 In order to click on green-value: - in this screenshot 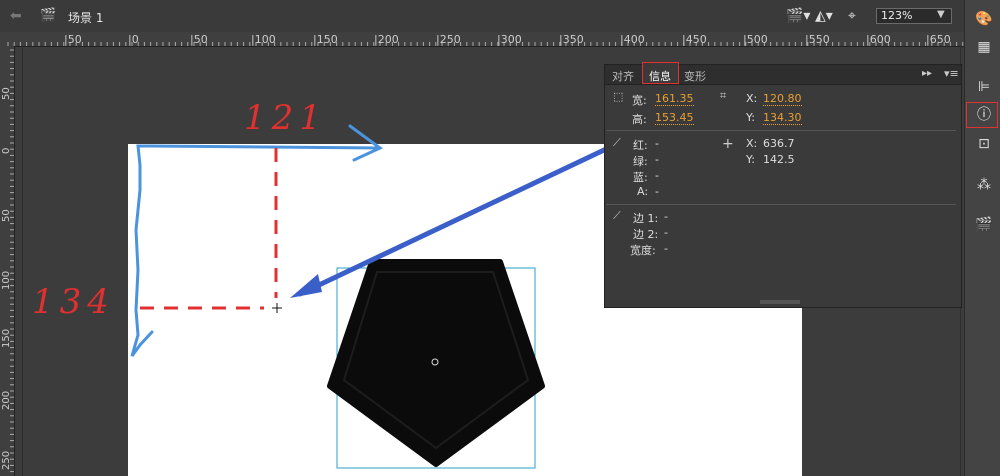, I will do `click(657, 159)`.